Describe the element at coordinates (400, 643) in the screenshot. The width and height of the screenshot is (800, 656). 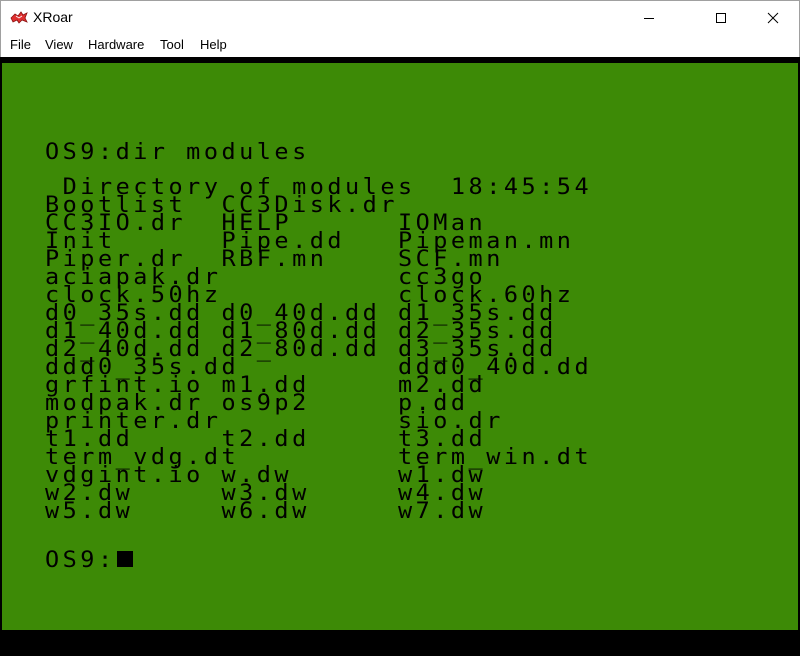
I see `screen-border-bottom` at that location.